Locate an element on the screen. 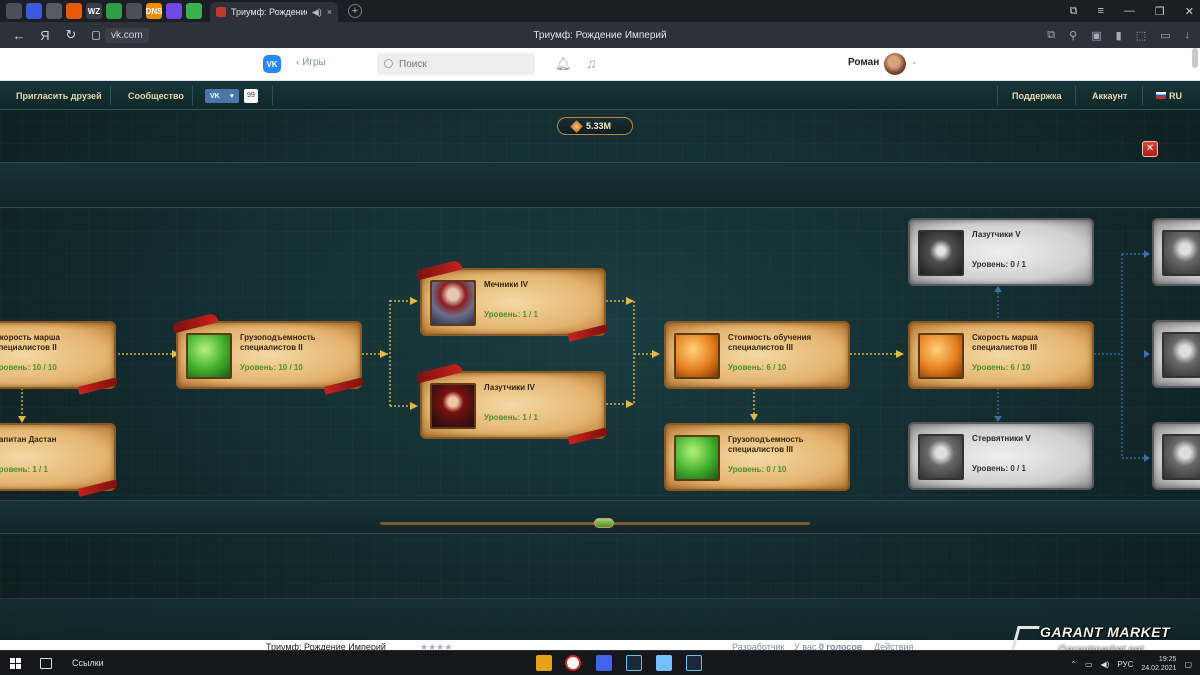  volume-icon: ◀) is located at coordinates (1105, 664).